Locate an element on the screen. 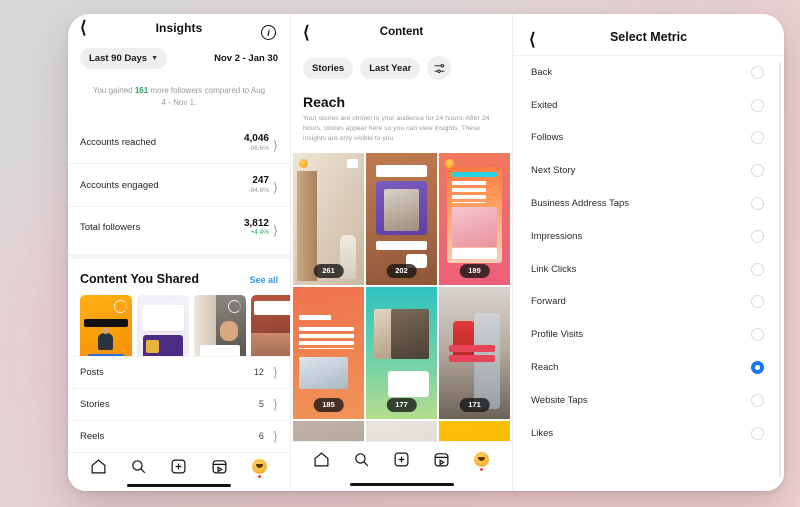 The height and width of the screenshot is (507, 800). bottom-navigation-bar is located at coordinates (179, 466).